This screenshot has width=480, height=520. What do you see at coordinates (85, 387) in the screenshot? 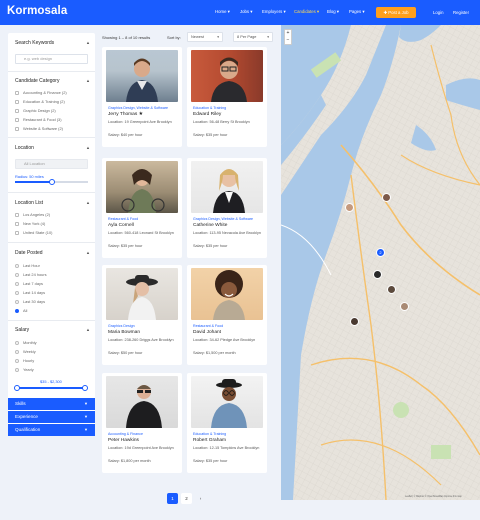
I see `salary-max-handle` at bounding box center [85, 387].